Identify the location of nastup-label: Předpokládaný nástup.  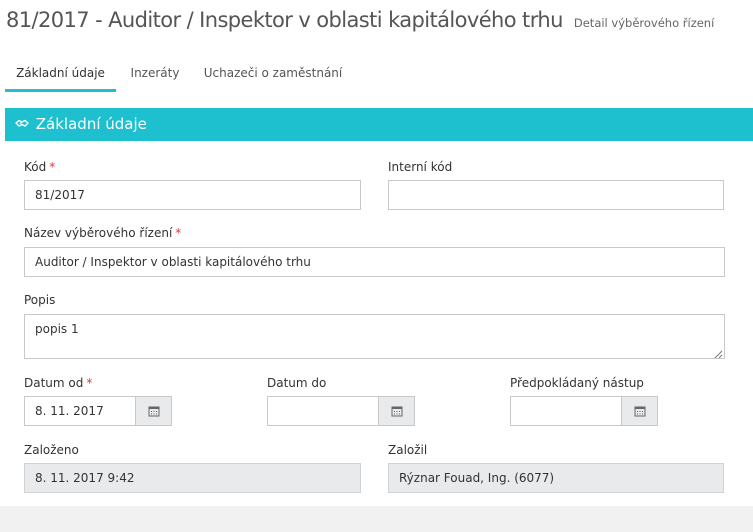
(577, 383).